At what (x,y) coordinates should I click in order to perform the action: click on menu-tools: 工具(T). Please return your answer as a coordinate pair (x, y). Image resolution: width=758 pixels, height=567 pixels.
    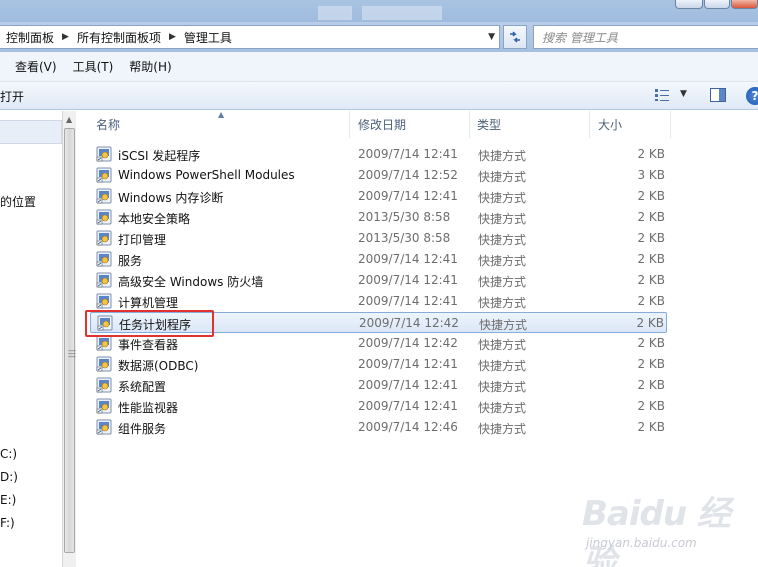
    Looking at the image, I should click on (93, 66).